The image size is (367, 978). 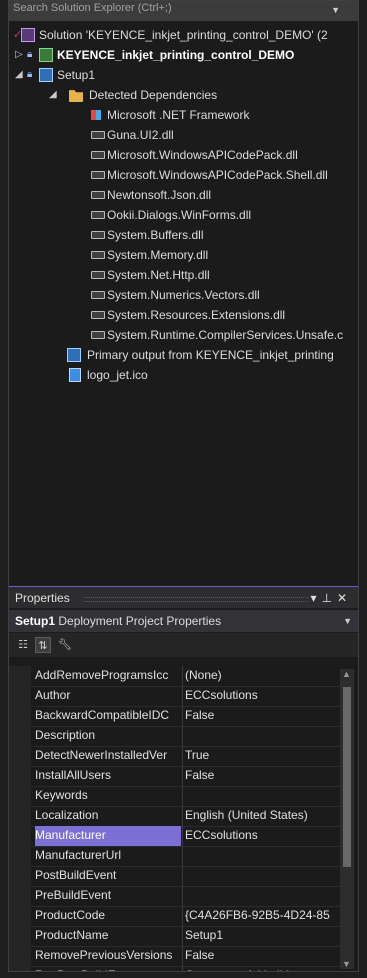 What do you see at coordinates (108, 968) in the screenshot?
I see `property-name: RunPostBuildEvent` at bounding box center [108, 968].